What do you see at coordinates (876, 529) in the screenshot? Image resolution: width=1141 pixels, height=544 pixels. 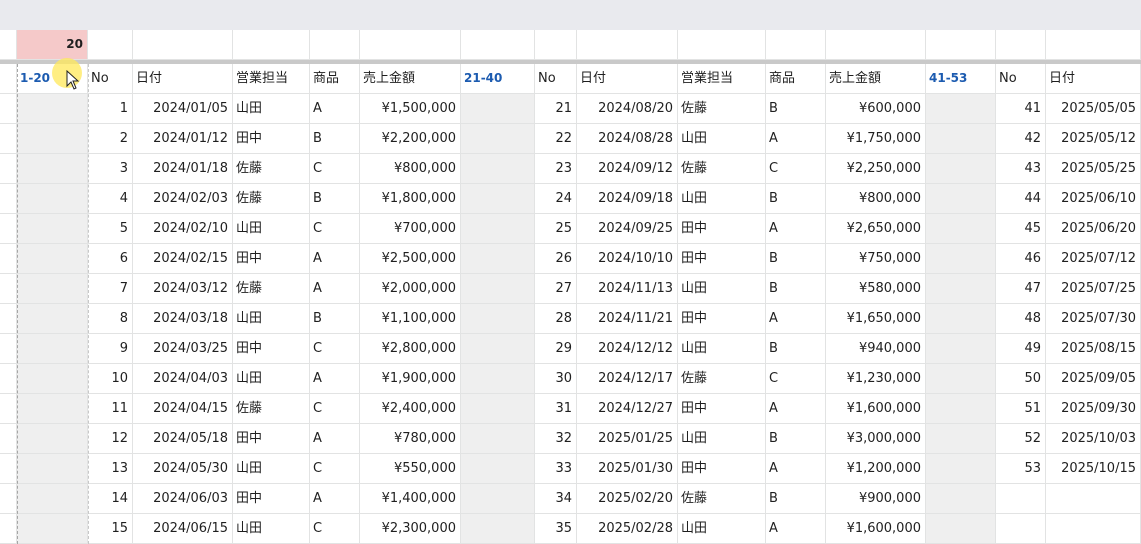 I see `amount-cell: ¥1,600,000` at bounding box center [876, 529].